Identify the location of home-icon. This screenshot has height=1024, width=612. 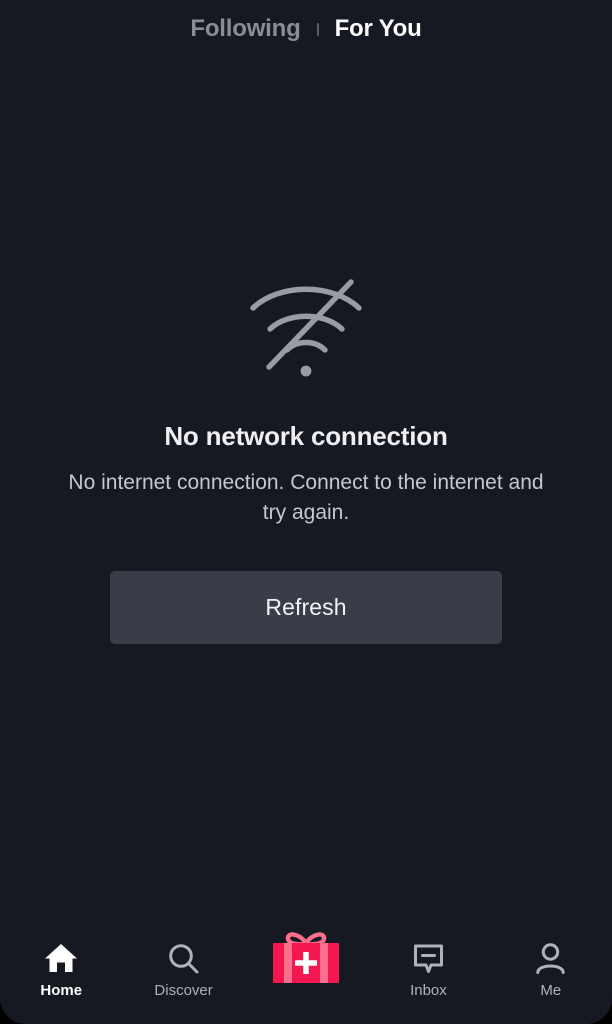
(61, 958).